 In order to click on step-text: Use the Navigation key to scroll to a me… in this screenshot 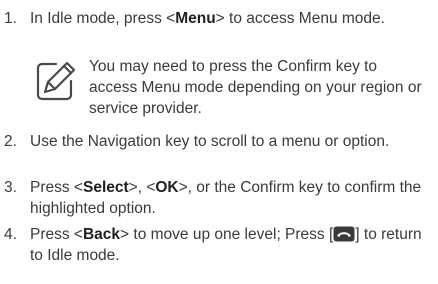, I will do `click(210, 141)`.